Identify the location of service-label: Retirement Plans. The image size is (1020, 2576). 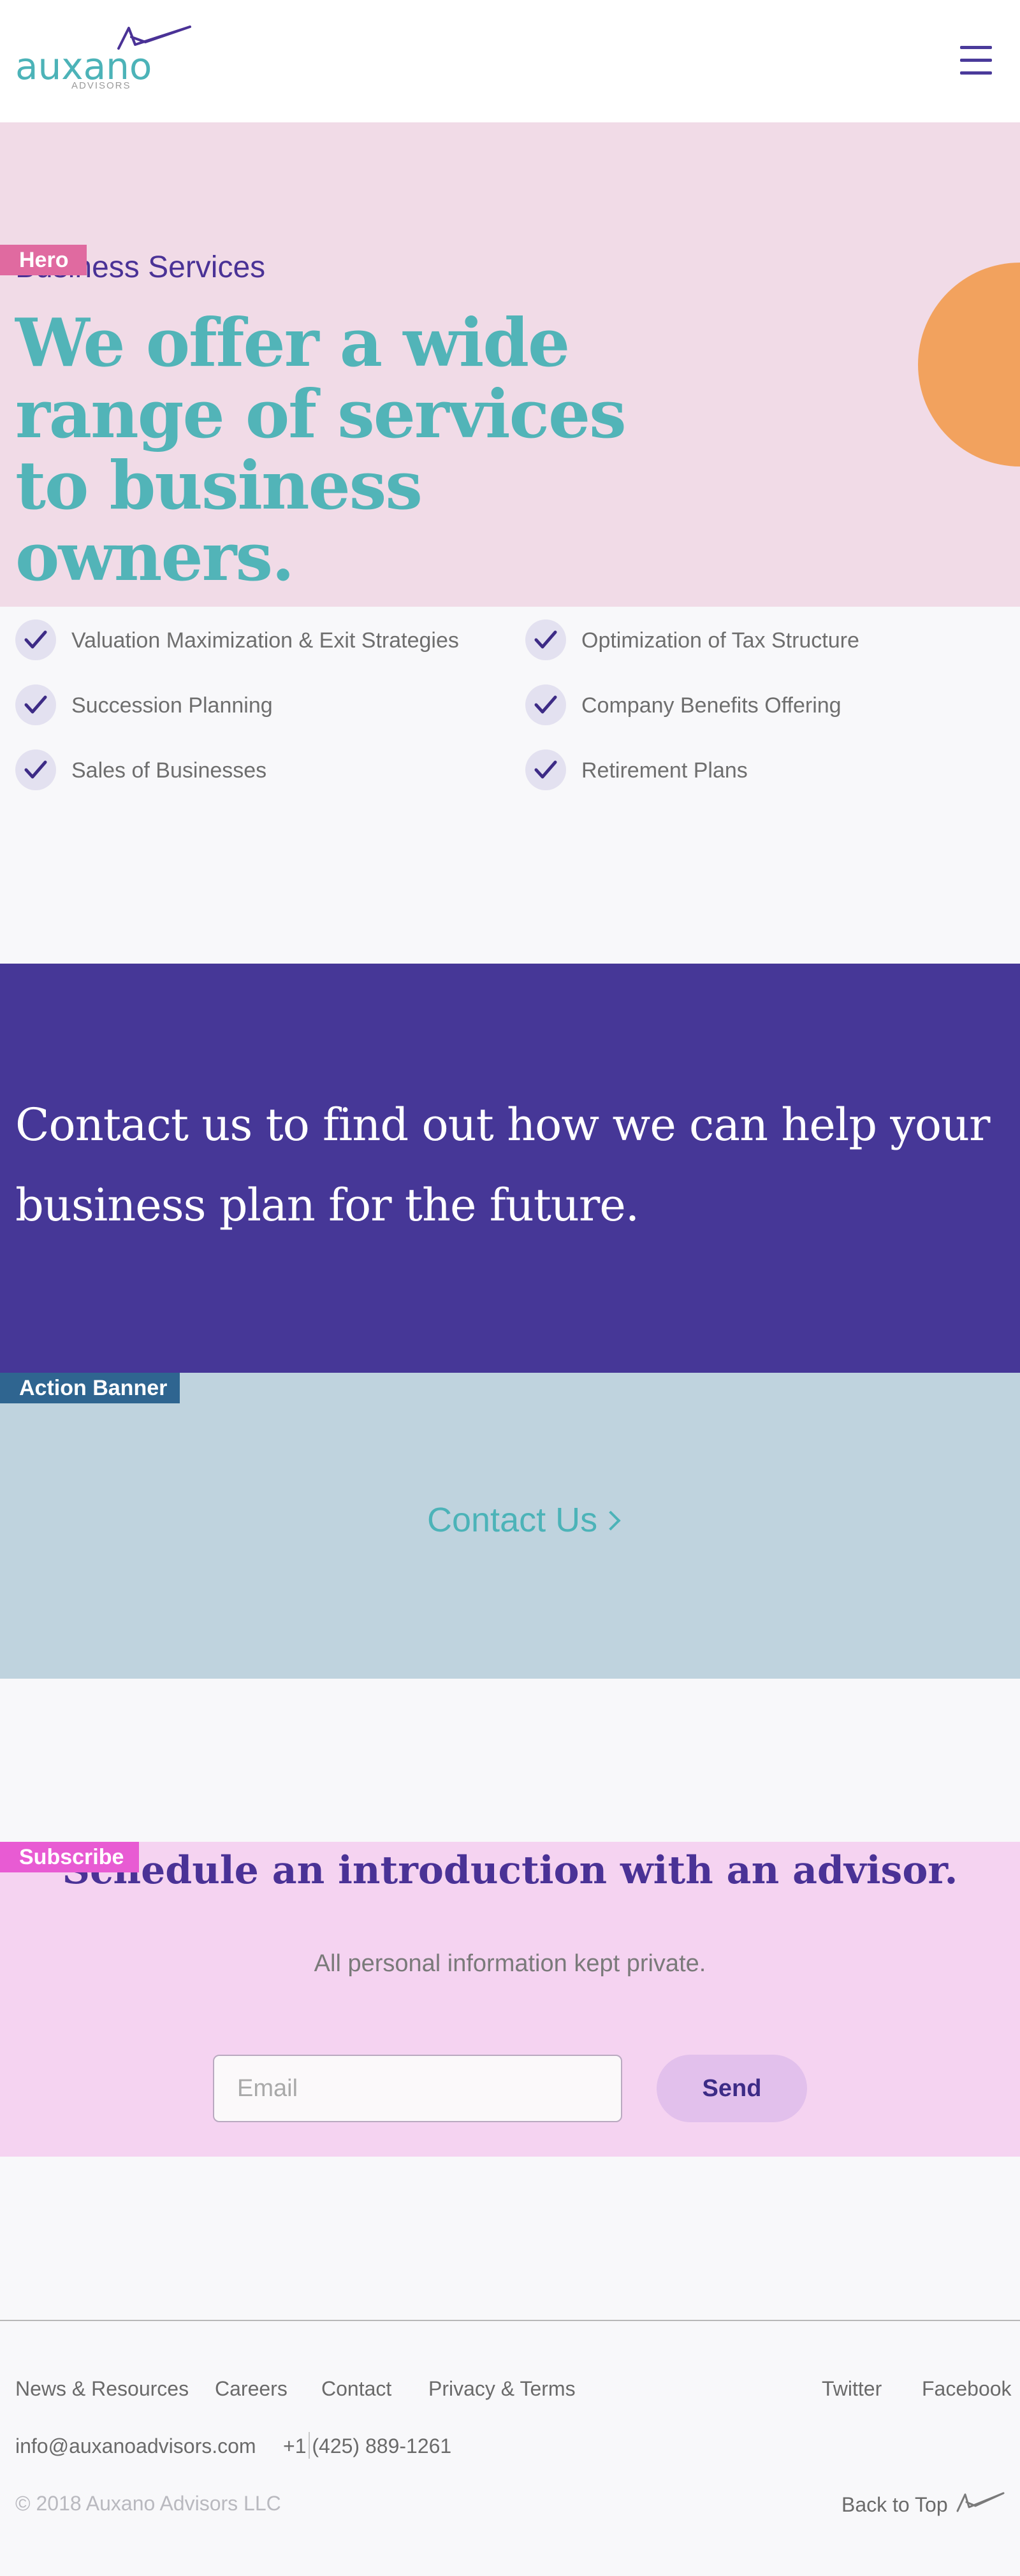
(664, 770).